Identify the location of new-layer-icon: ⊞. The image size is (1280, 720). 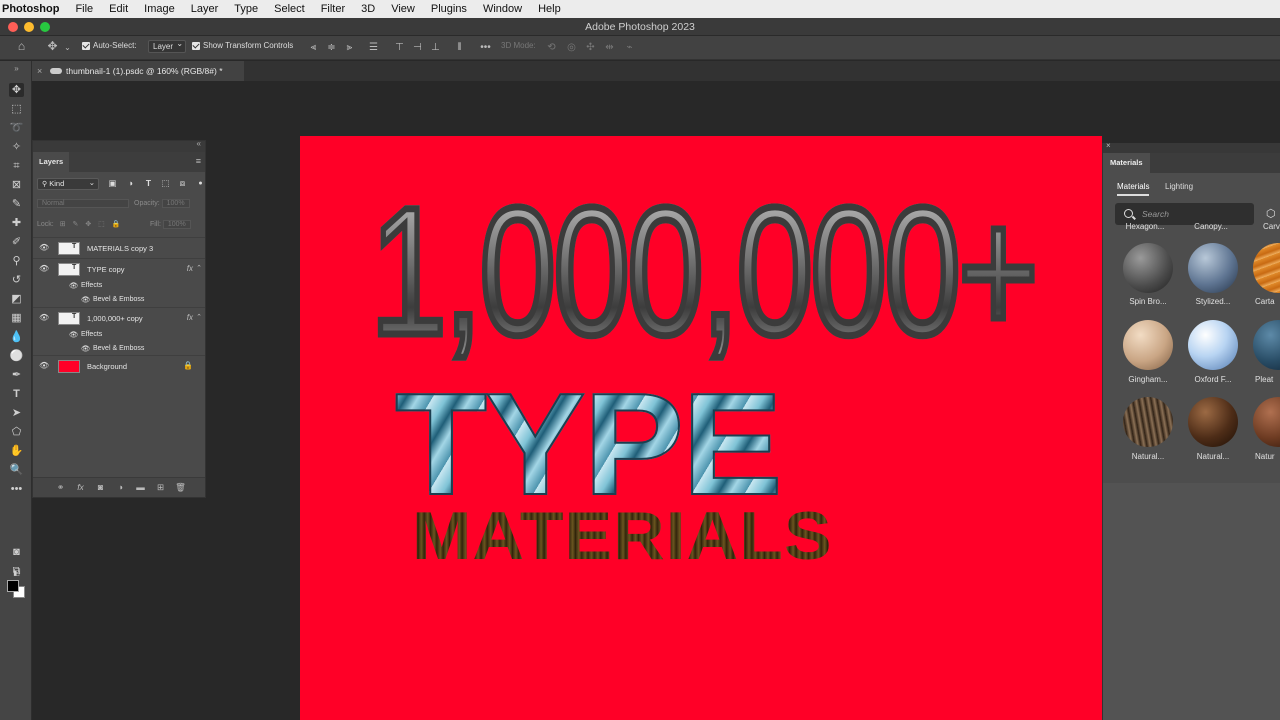
(160, 487).